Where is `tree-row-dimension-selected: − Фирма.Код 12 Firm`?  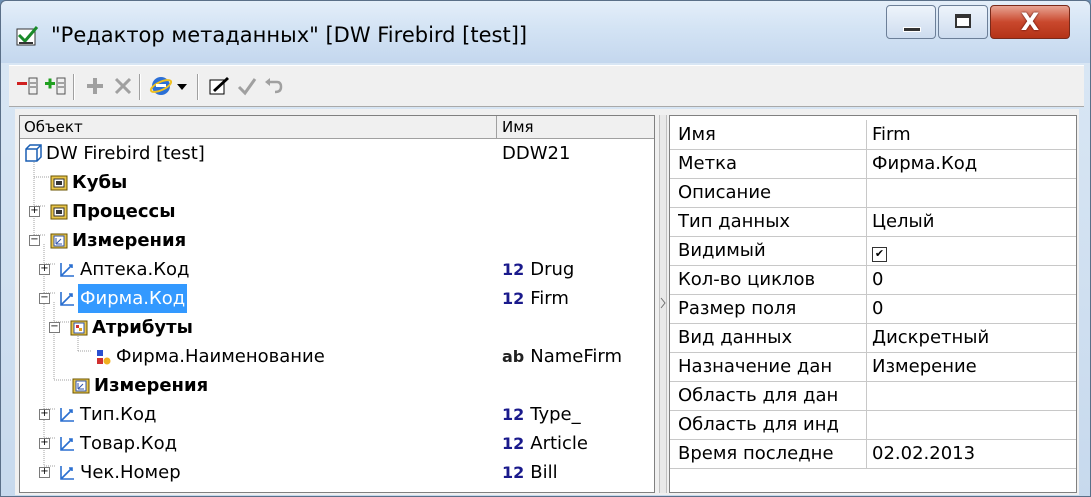 tree-row-dimension-selected: − Фирма.Код 12 Firm is located at coordinates (337, 298).